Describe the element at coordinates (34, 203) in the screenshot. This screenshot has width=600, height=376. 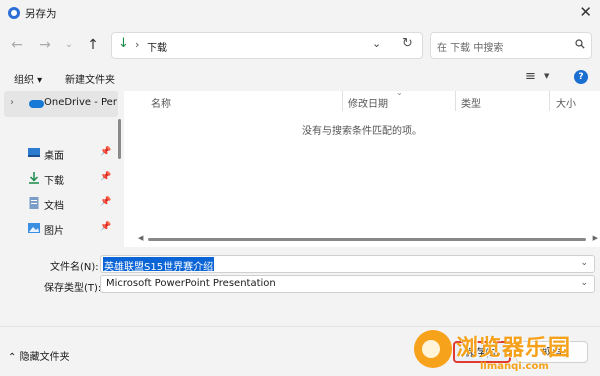
I see `document-icon` at that location.